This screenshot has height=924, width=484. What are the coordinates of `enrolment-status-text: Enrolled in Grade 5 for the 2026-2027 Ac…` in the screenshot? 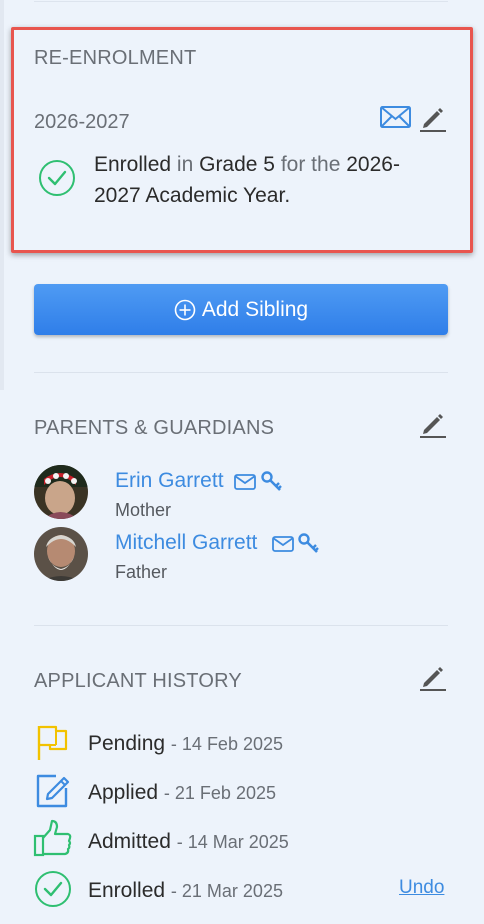 It's located at (264, 180).